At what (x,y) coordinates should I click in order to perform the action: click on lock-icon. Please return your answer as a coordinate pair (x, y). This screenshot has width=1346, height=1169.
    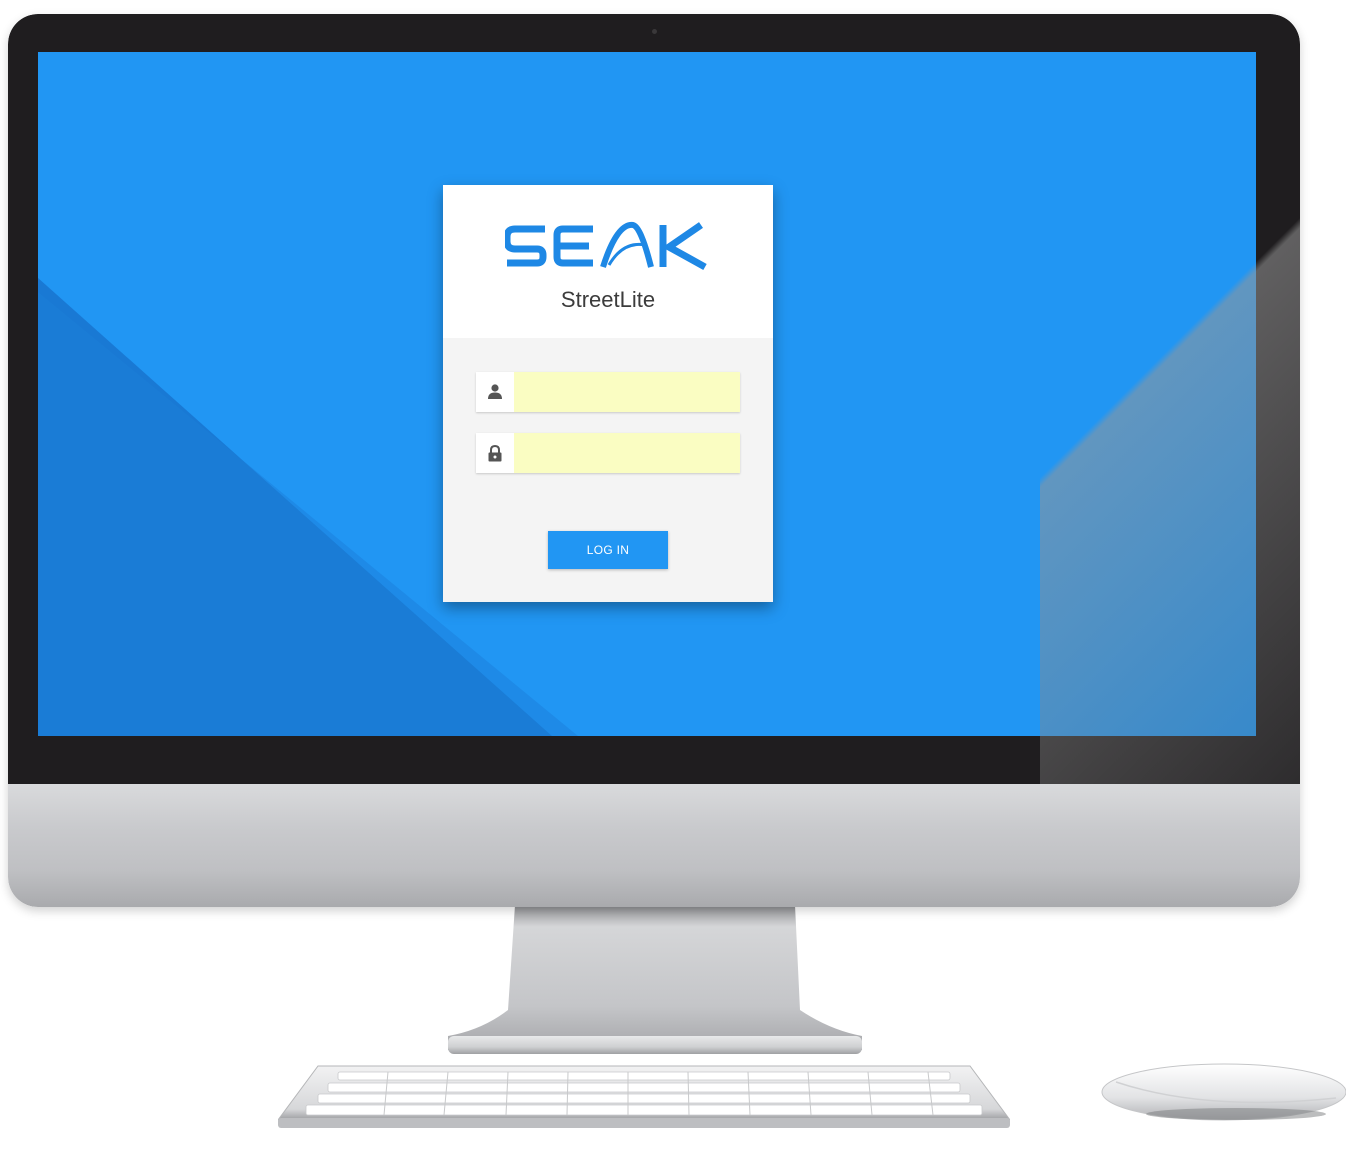
    Looking at the image, I should click on (494, 453).